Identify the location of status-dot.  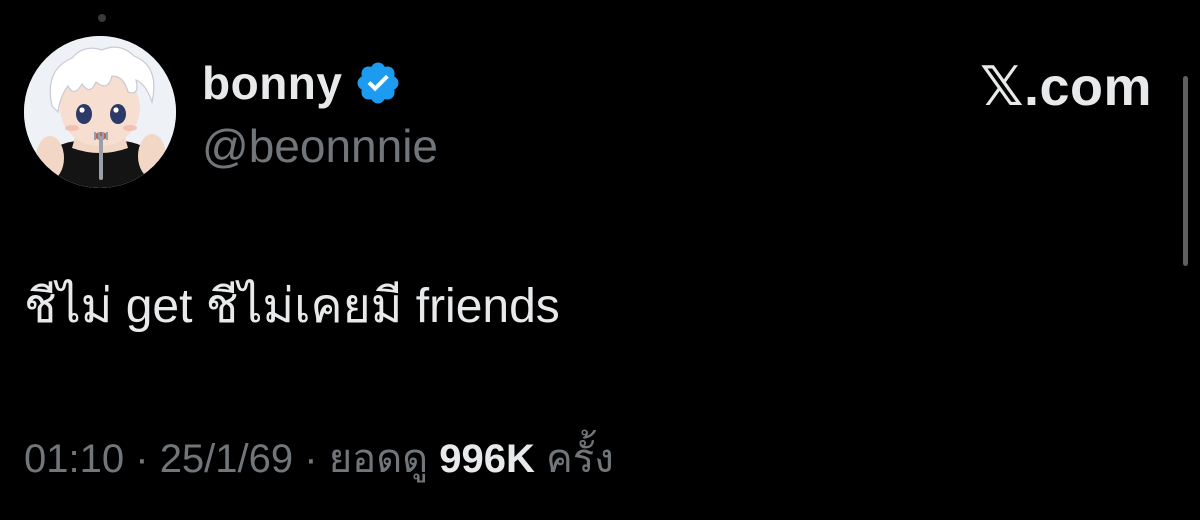
(102, 18).